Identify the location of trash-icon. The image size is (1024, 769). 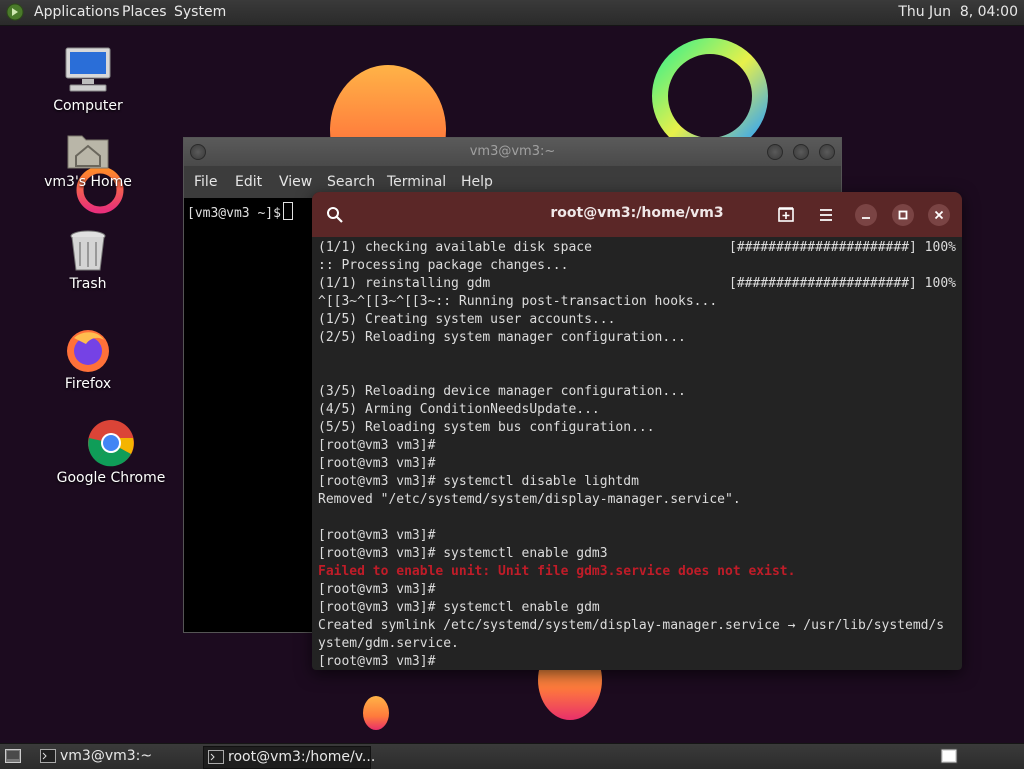
(88, 250).